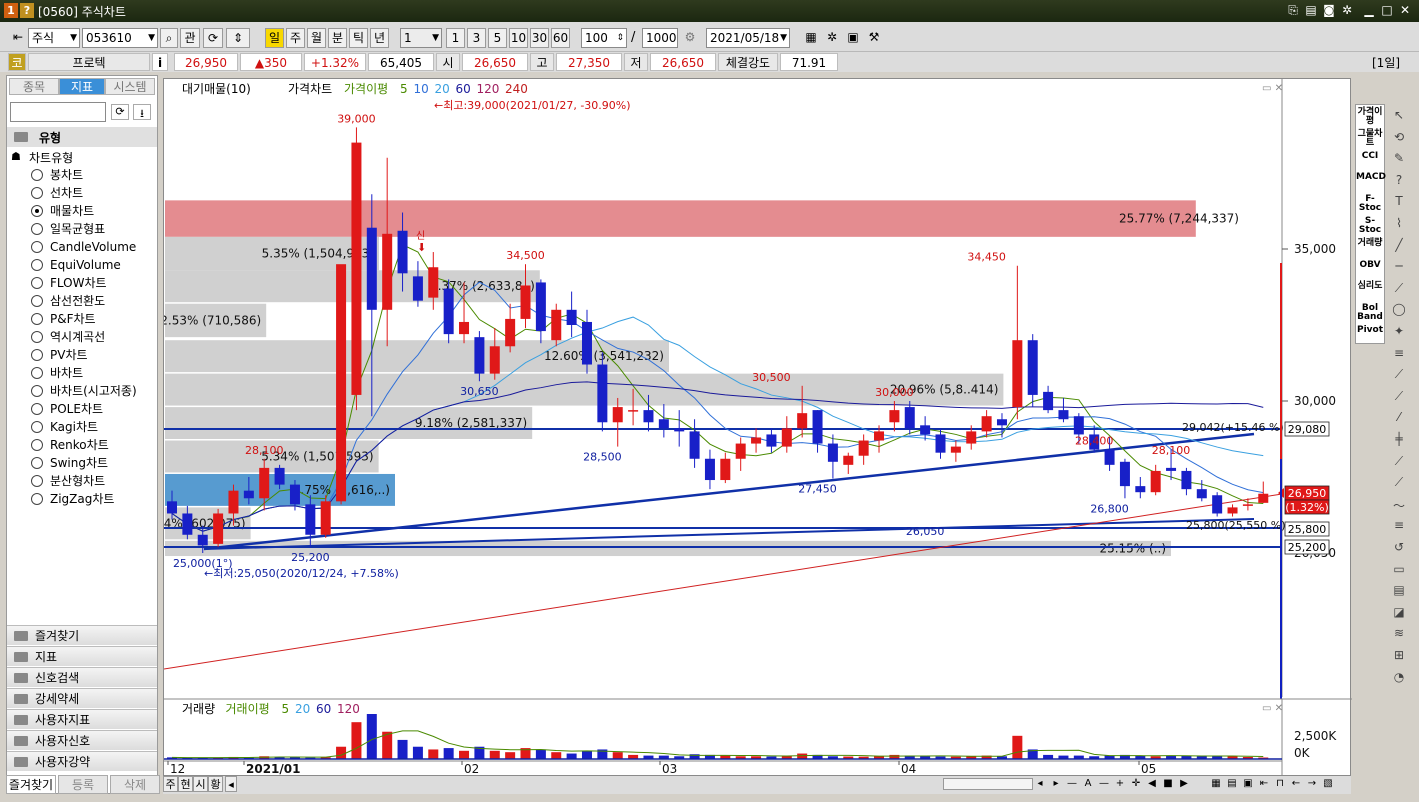 This screenshot has height=802, width=1419. I want to click on period-button: 월, so click(316, 38).